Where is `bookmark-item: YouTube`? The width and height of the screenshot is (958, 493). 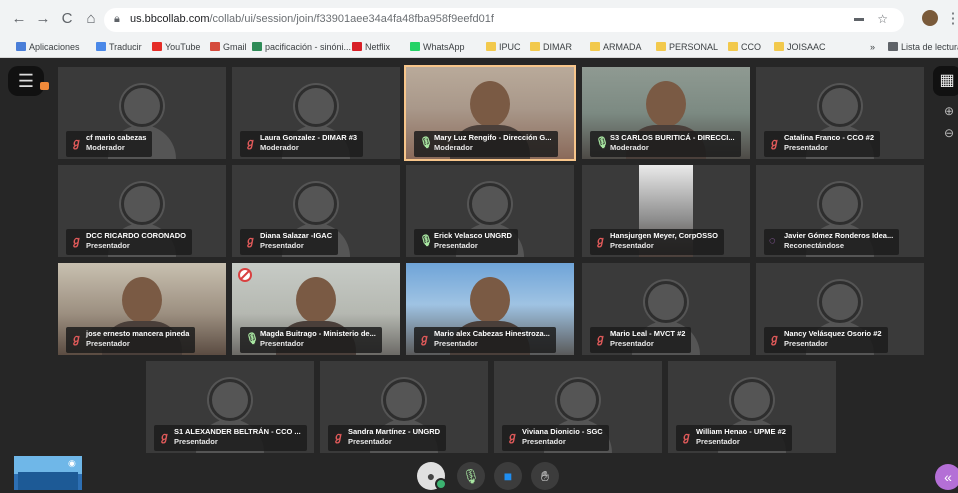 bookmark-item: YouTube is located at coordinates (176, 47).